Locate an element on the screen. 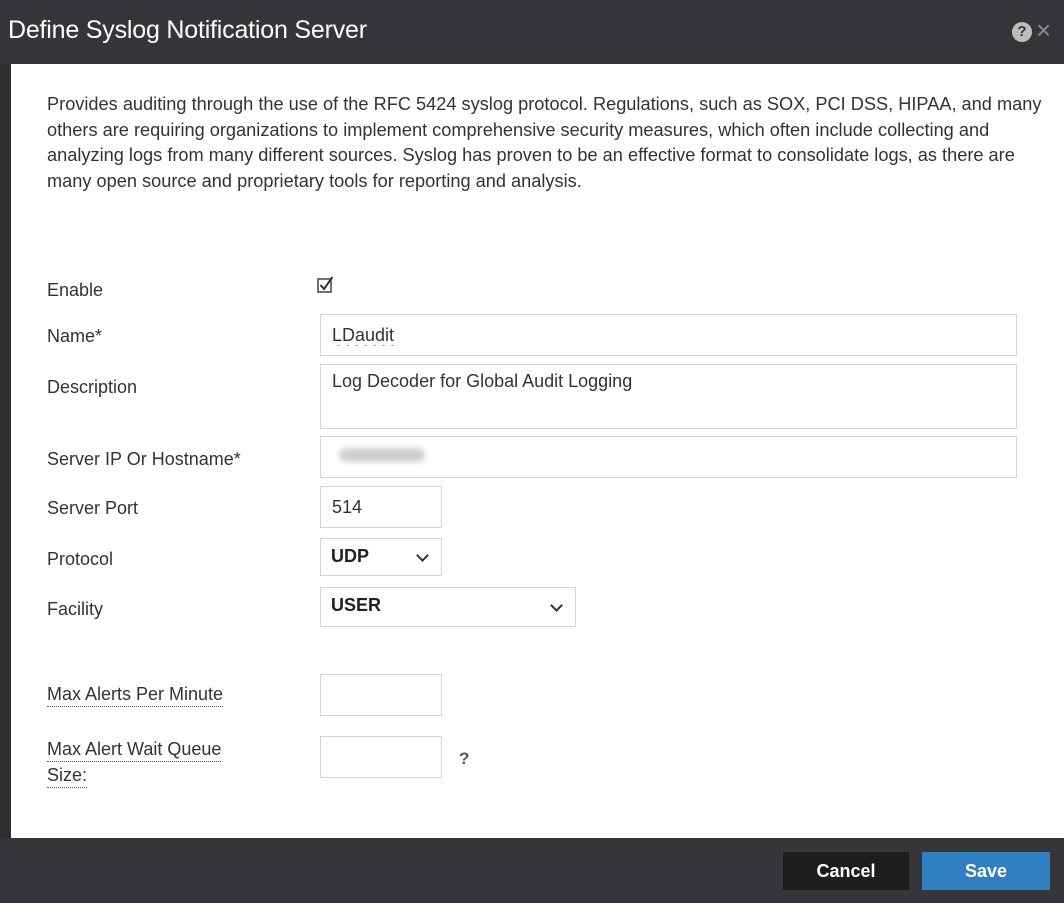 This screenshot has width=1064, height=903. dialog-title: Define Syslog Notification Server is located at coordinates (187, 30).